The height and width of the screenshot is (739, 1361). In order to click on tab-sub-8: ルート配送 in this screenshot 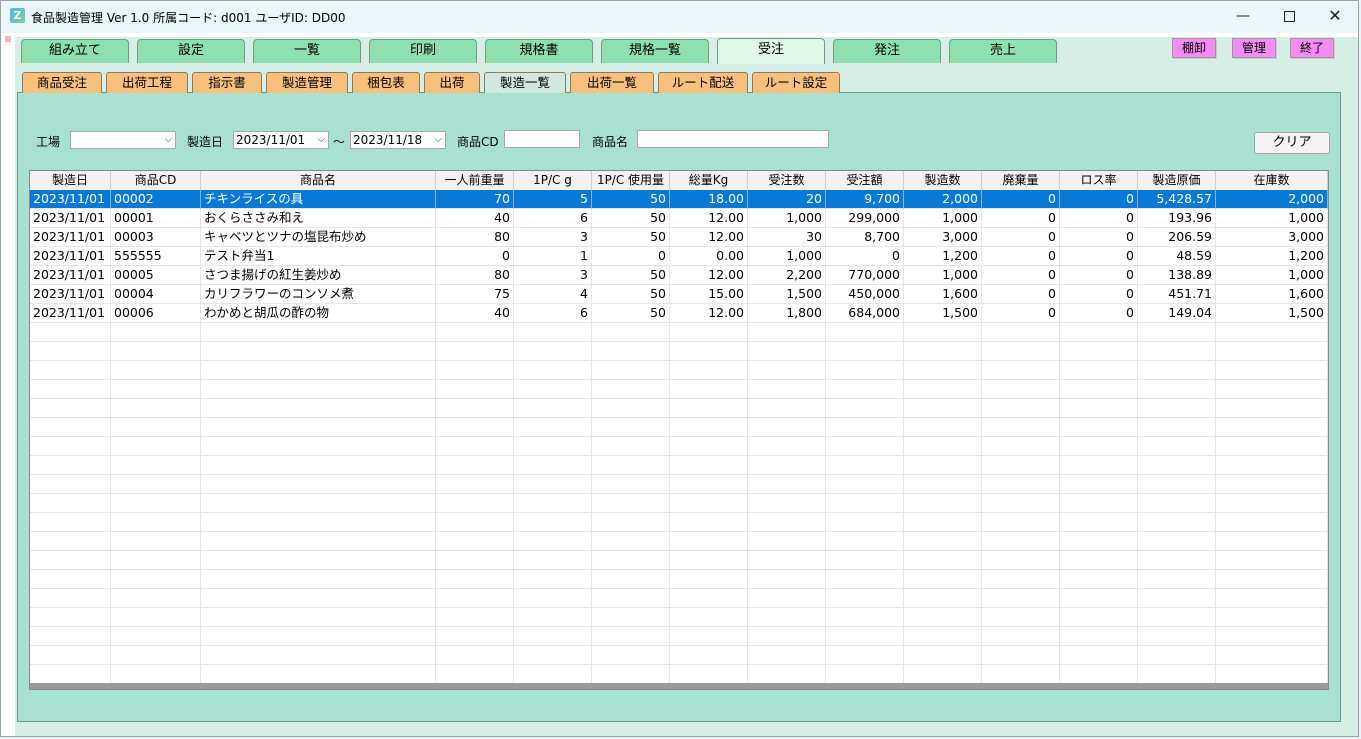, I will do `click(703, 82)`.